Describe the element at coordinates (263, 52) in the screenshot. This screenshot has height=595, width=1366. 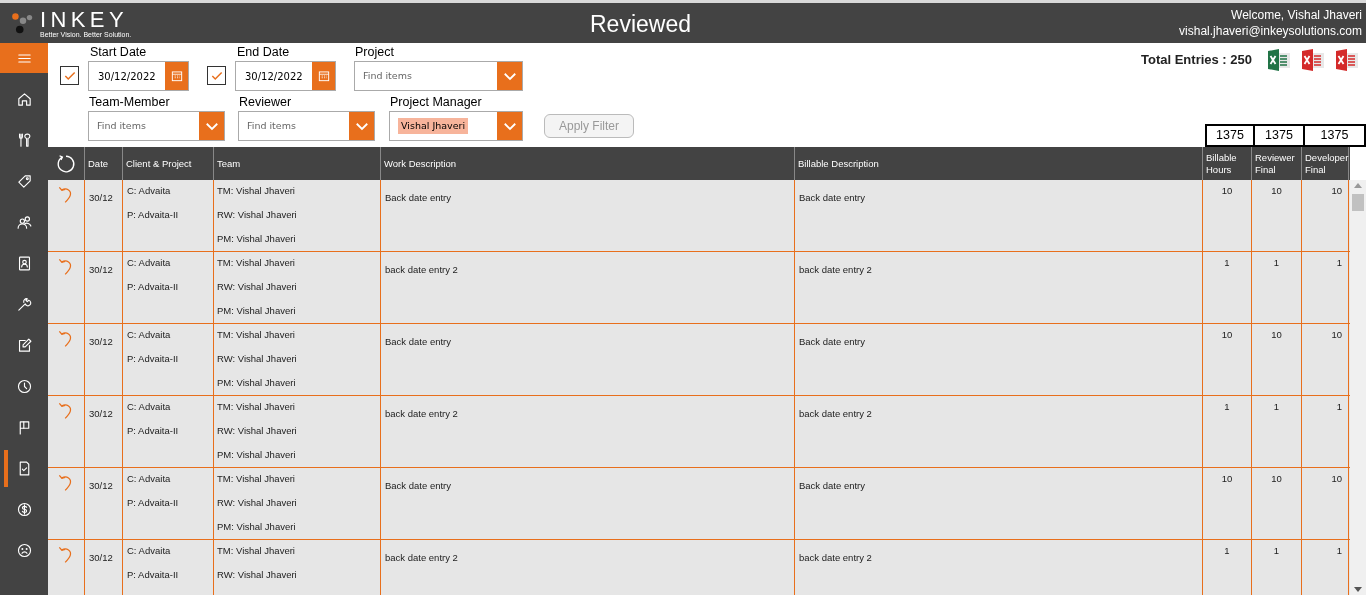
I see `filter-label: End Date` at that location.